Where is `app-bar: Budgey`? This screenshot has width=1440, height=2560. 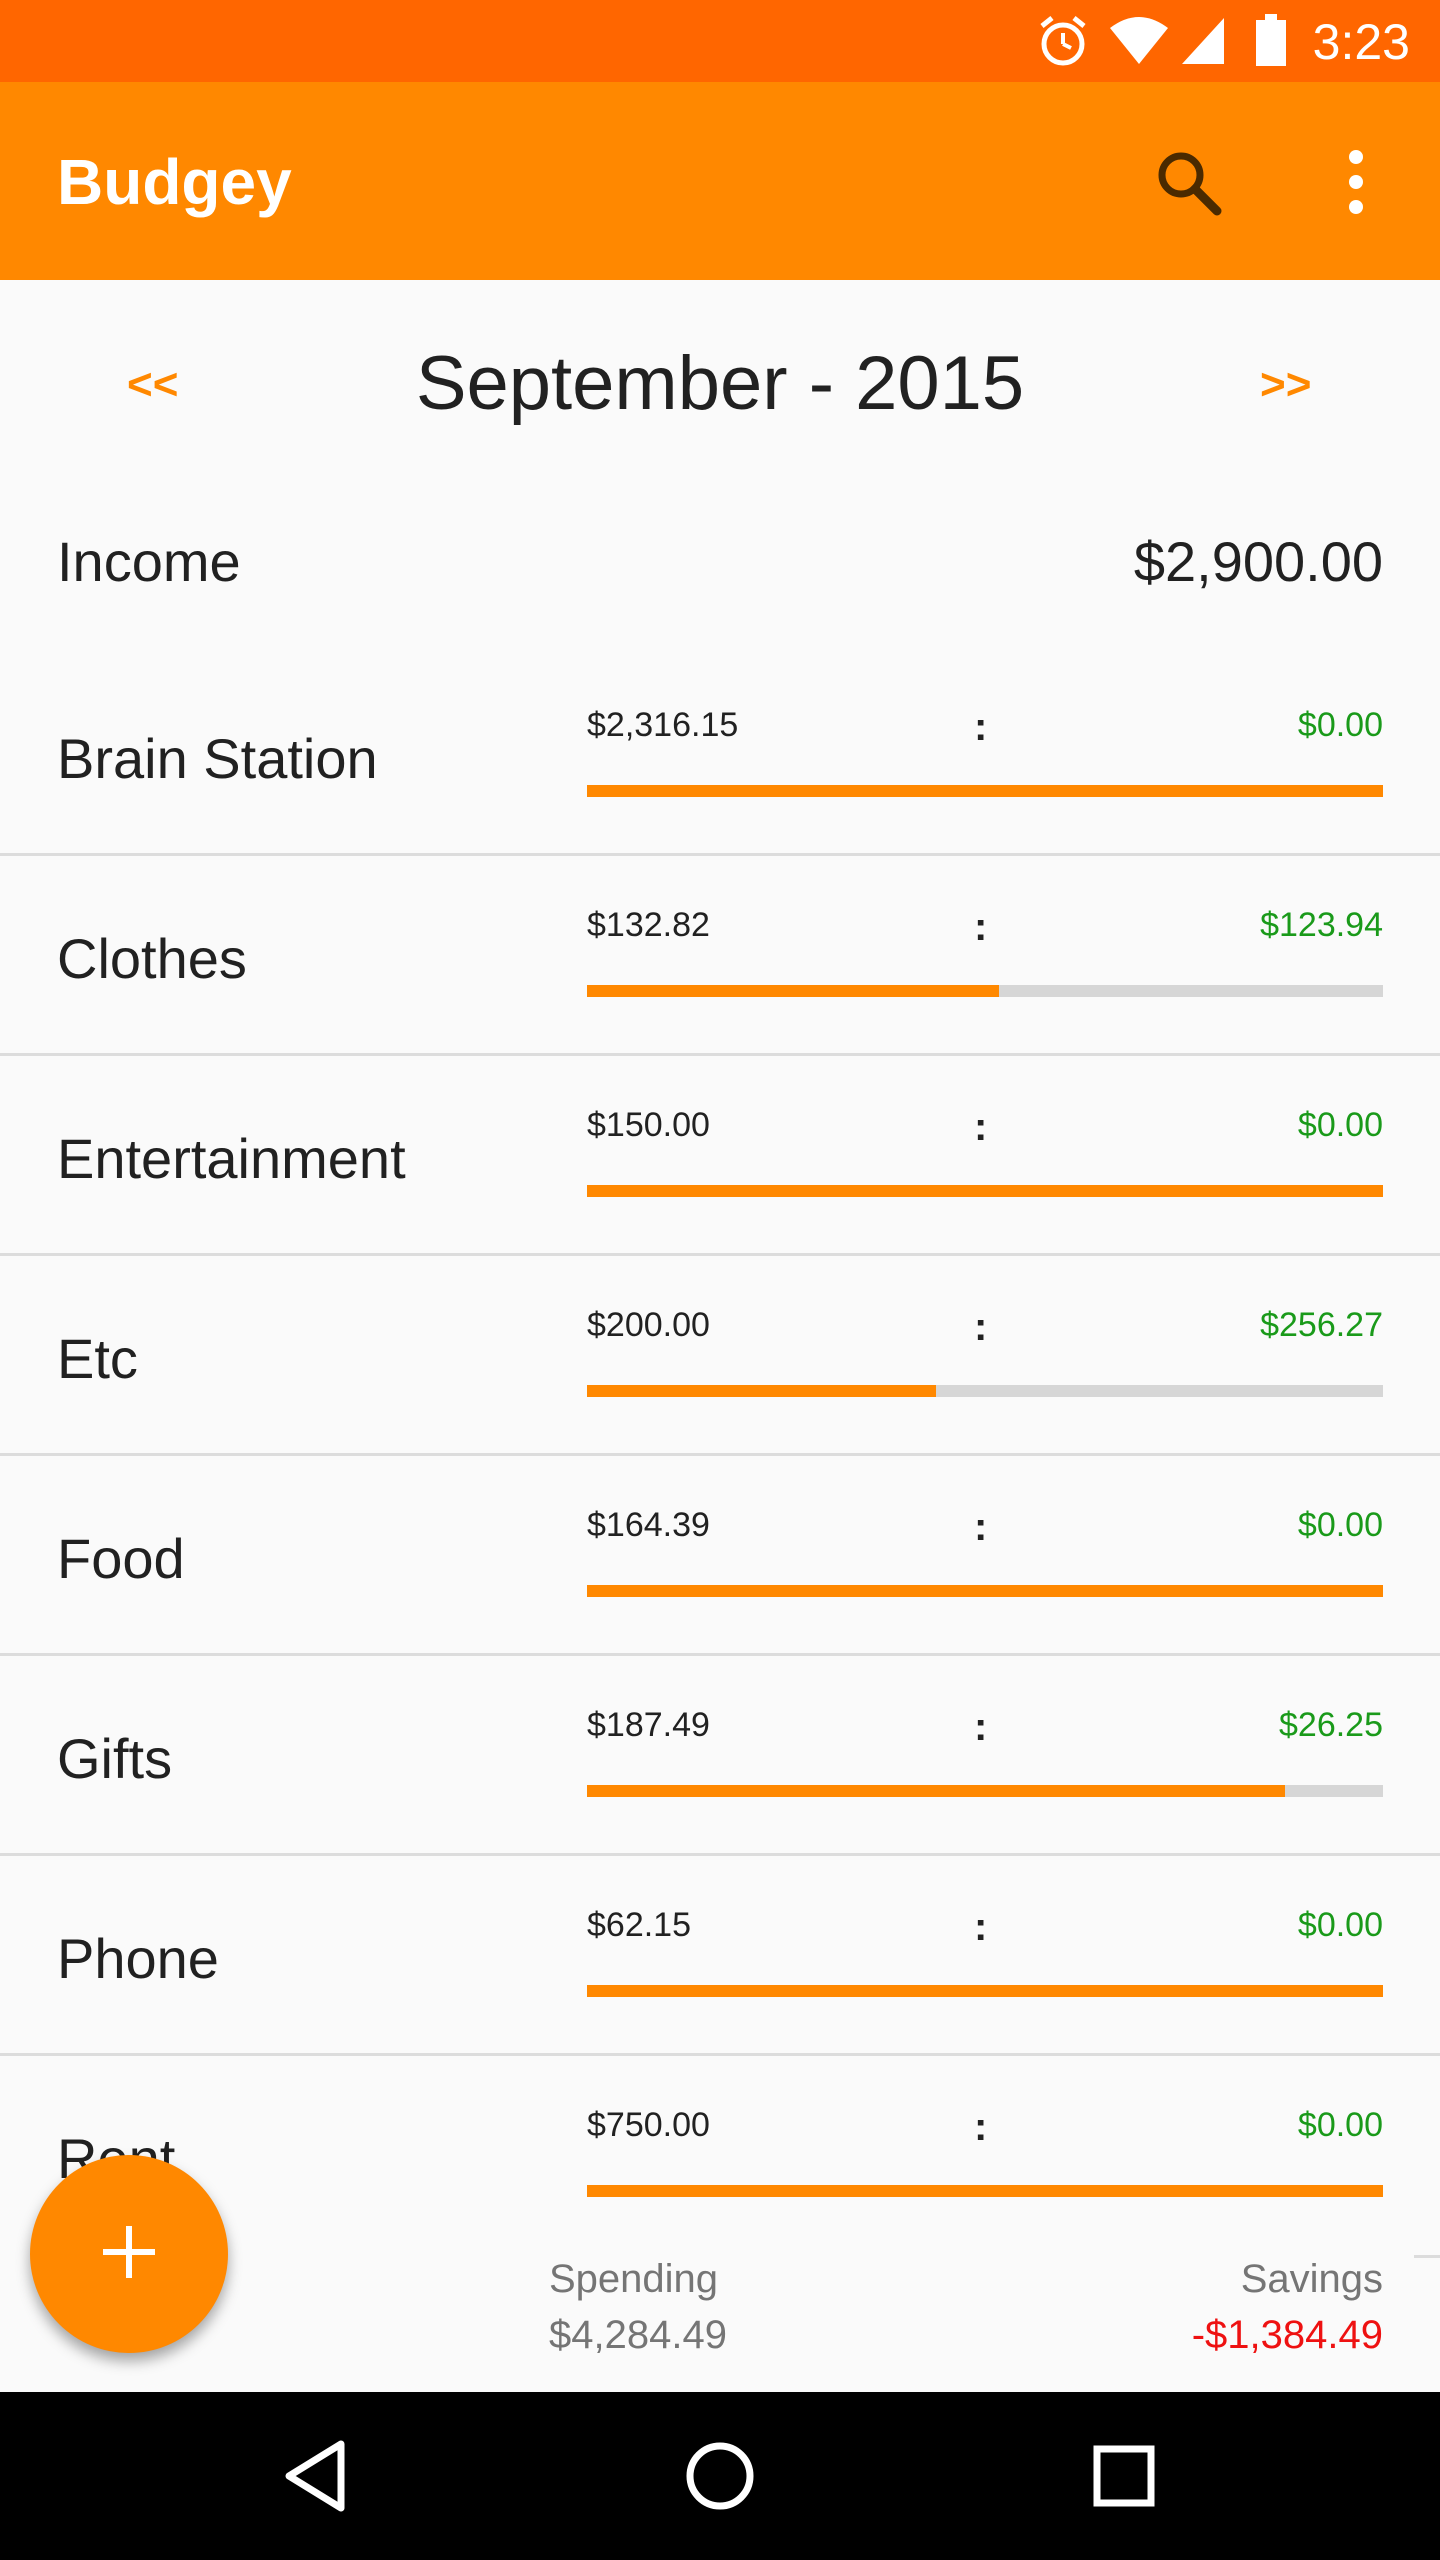
app-bar: Budgey is located at coordinates (720, 181).